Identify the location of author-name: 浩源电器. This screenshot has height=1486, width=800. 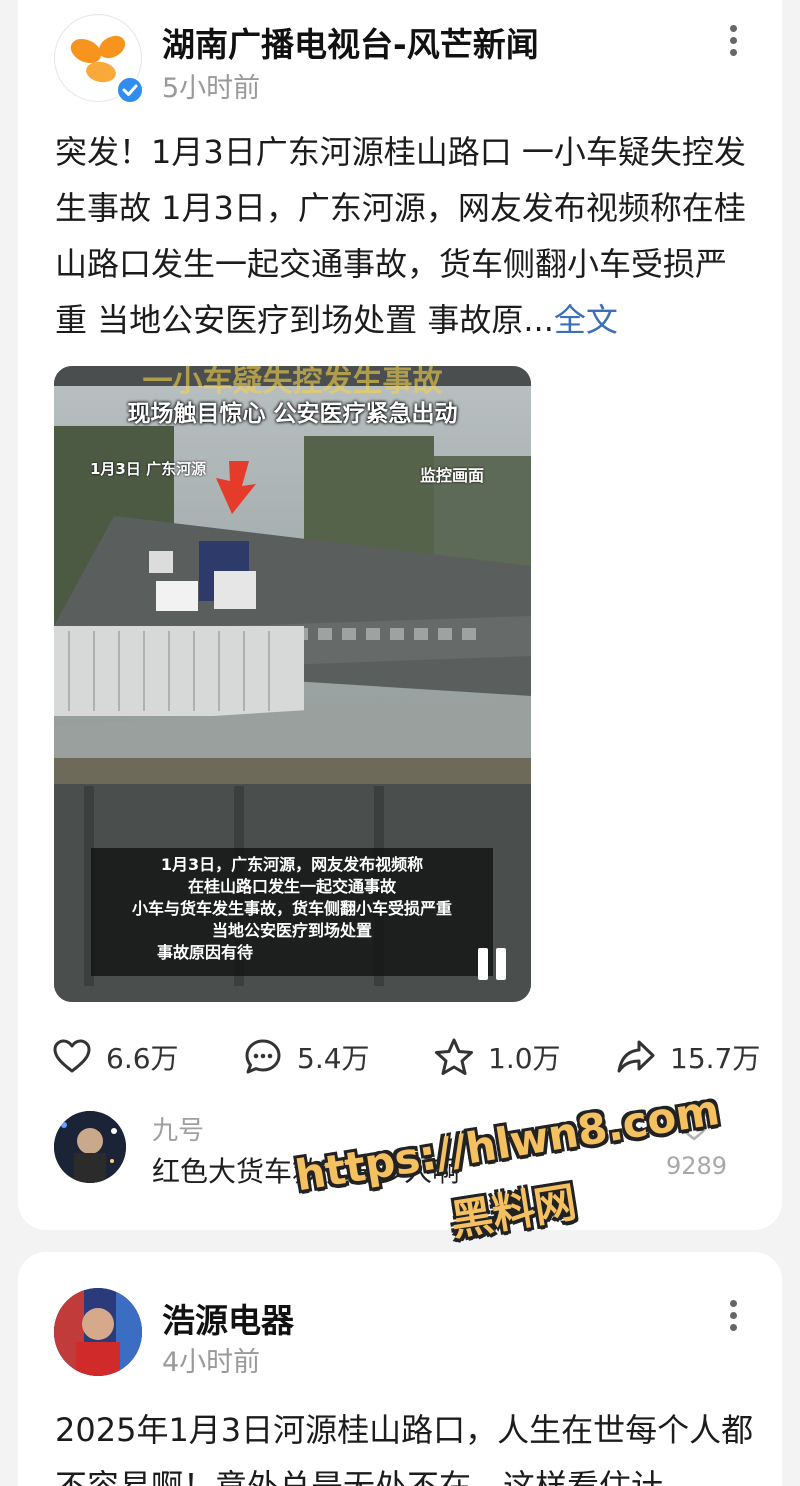
(228, 1318).